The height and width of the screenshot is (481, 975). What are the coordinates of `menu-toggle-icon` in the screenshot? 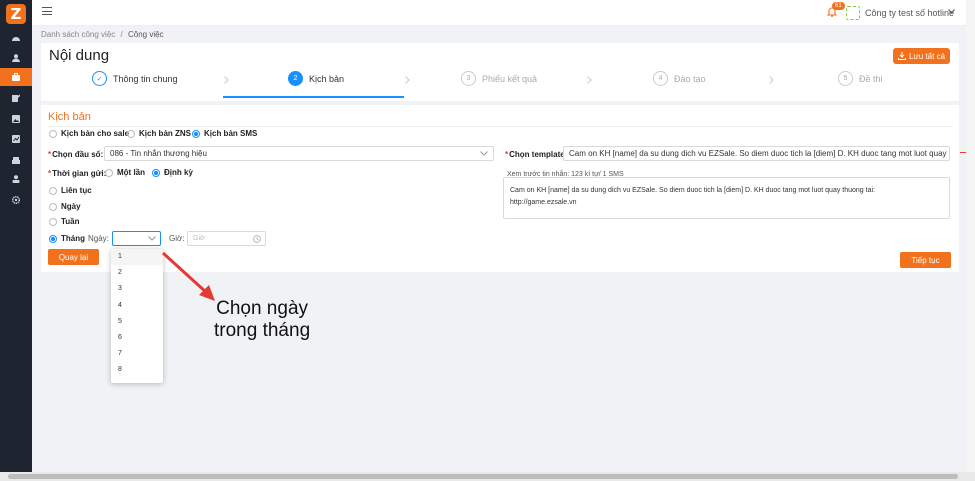 It's located at (47, 11).